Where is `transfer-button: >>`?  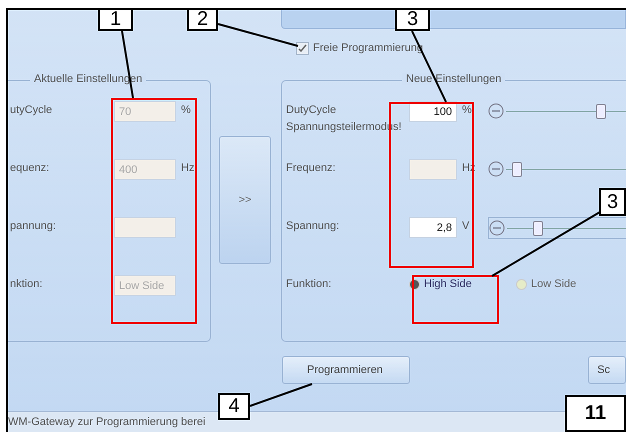 transfer-button: >> is located at coordinates (245, 200).